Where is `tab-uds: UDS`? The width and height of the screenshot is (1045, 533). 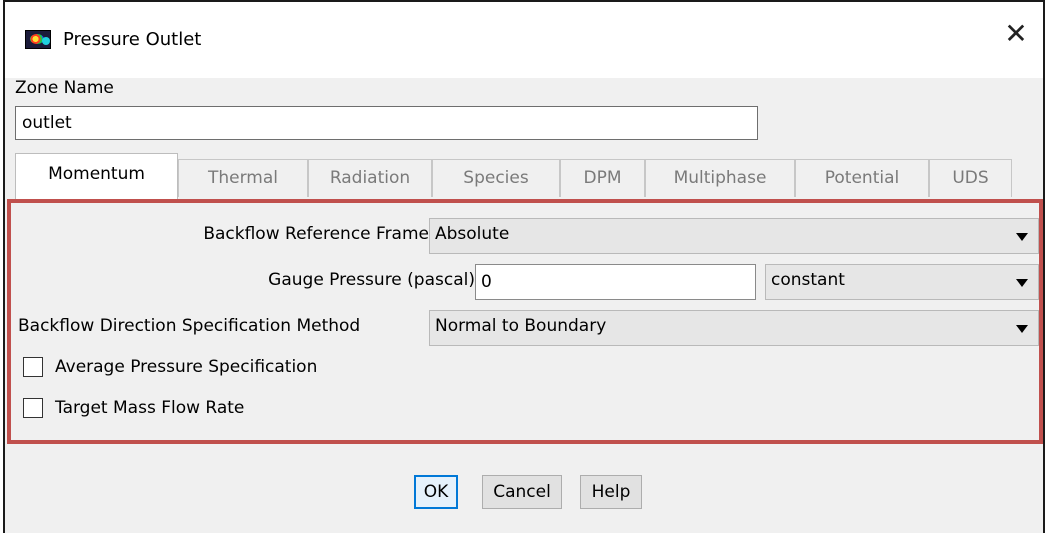 tab-uds: UDS is located at coordinates (970, 178).